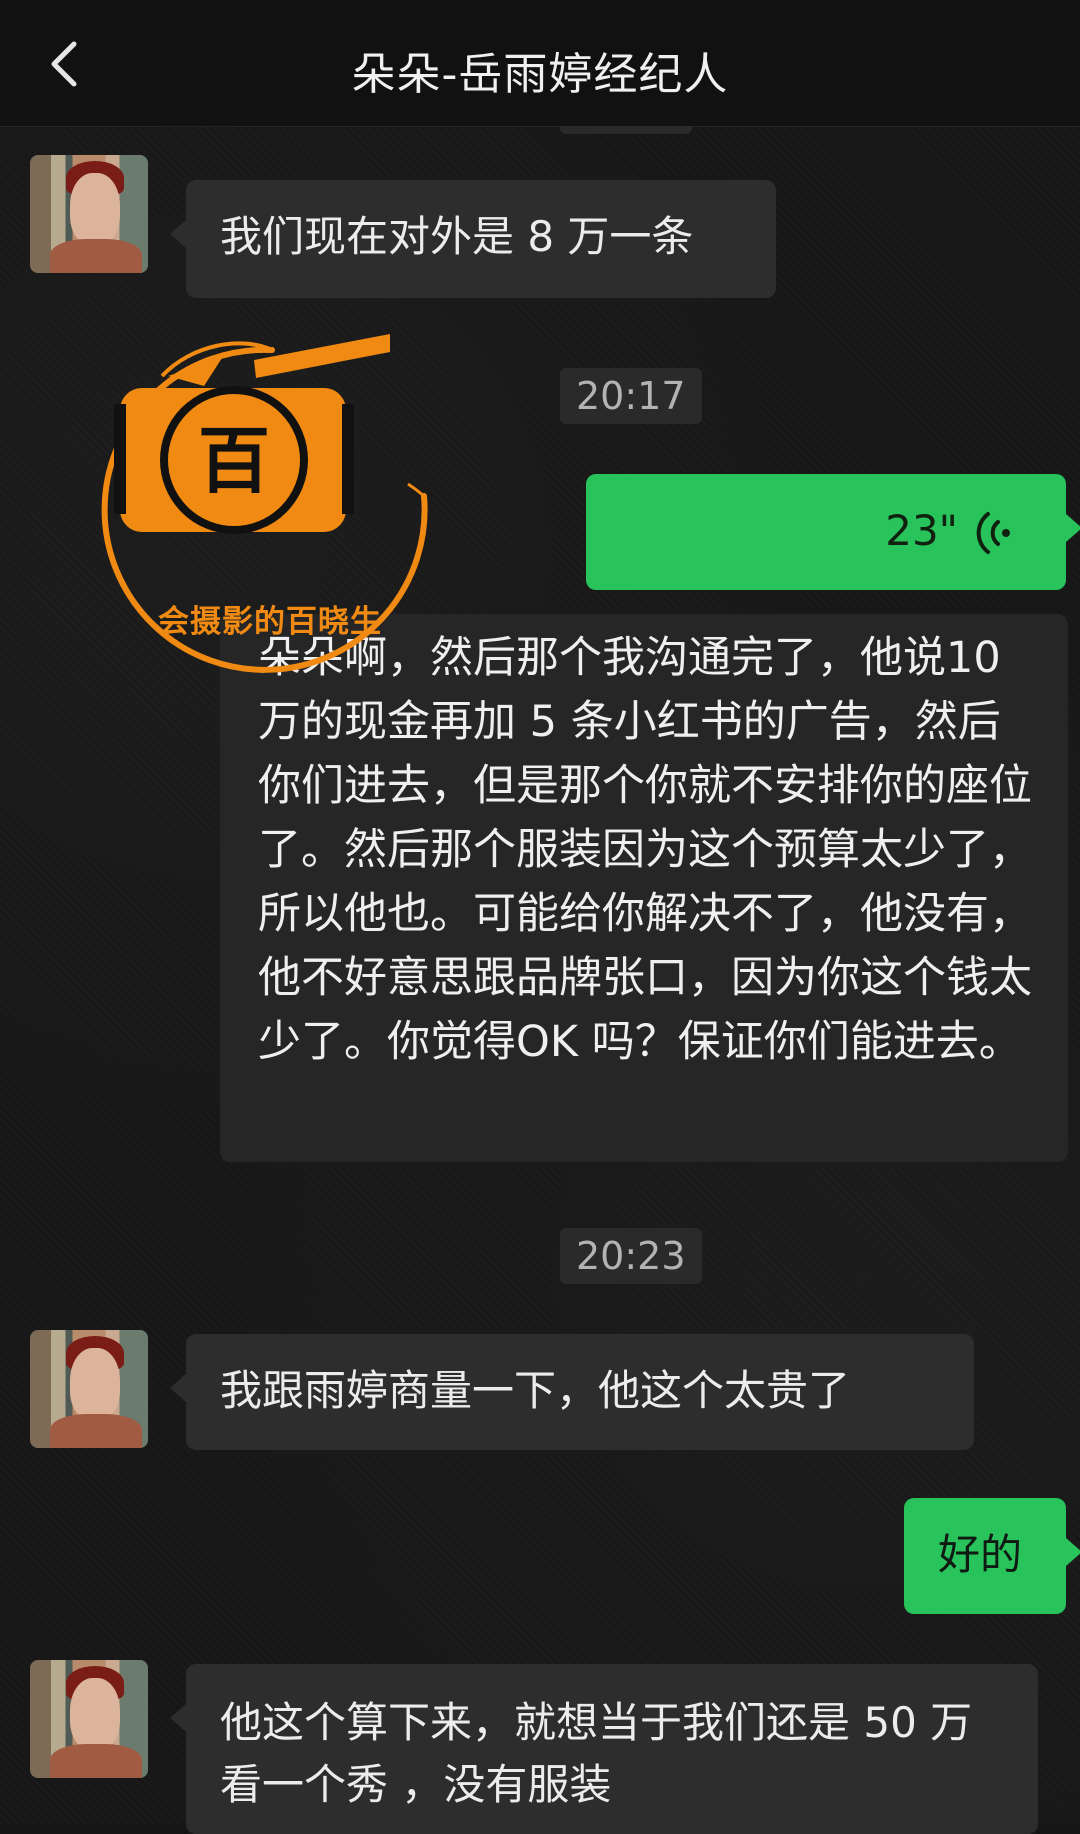 The height and width of the screenshot is (1834, 1080). Describe the element at coordinates (234, 460) in the screenshot. I see `svg-text: 百` at that location.